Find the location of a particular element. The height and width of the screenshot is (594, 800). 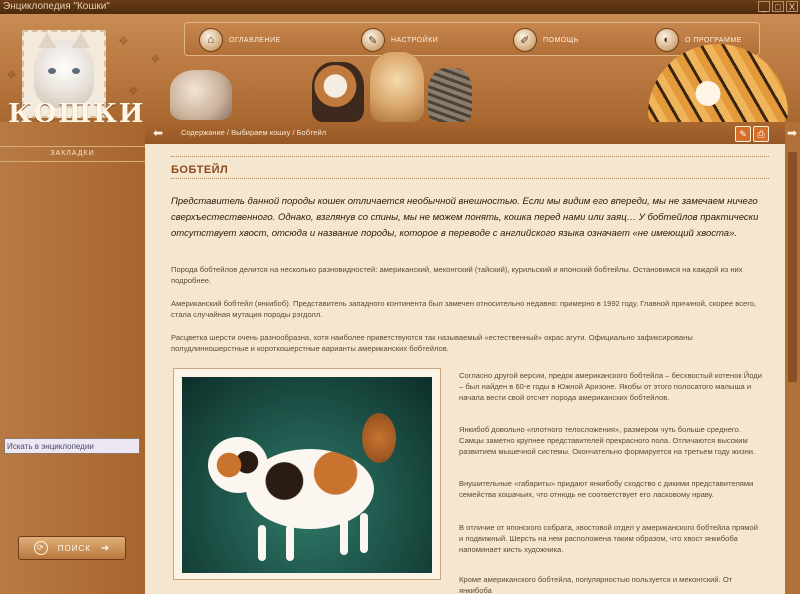

scrollbar: ➡ is located at coordinates (792, 358).